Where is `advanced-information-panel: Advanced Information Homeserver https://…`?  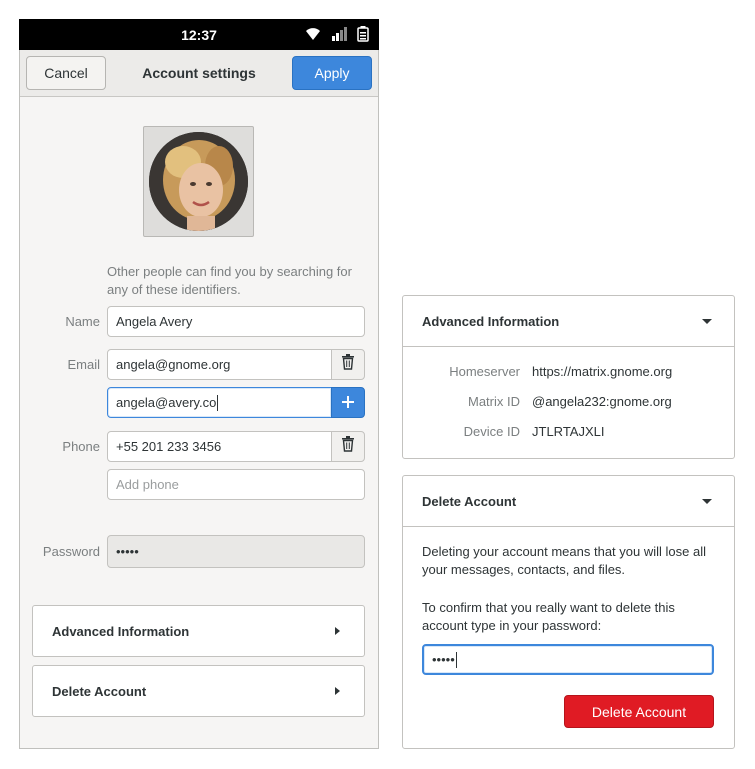 advanced-information-panel: Advanced Information Homeserver https://… is located at coordinates (568, 377).